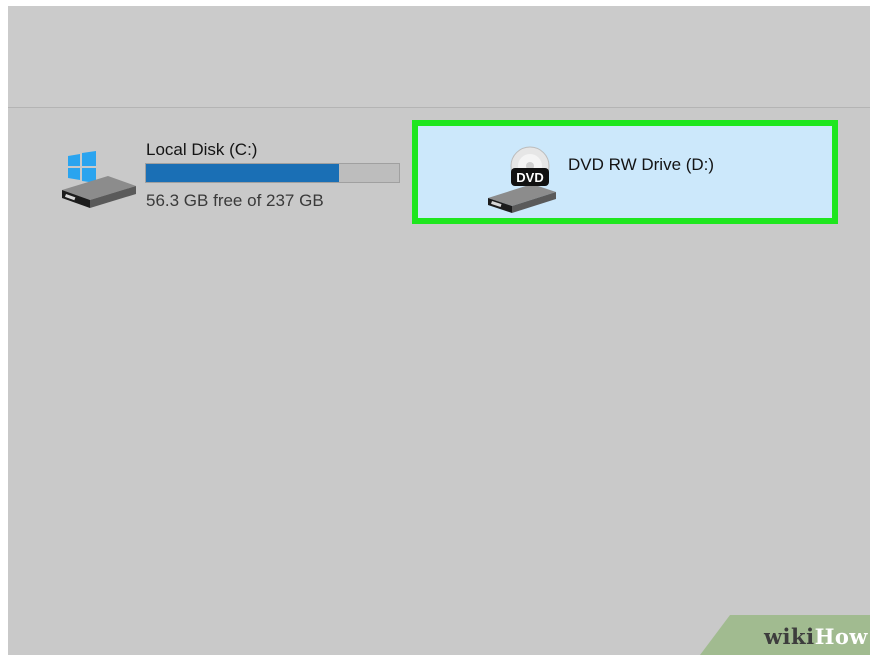 The width and height of the screenshot is (870, 655). I want to click on wikihow-watermark: wikiHow, so click(785, 635).